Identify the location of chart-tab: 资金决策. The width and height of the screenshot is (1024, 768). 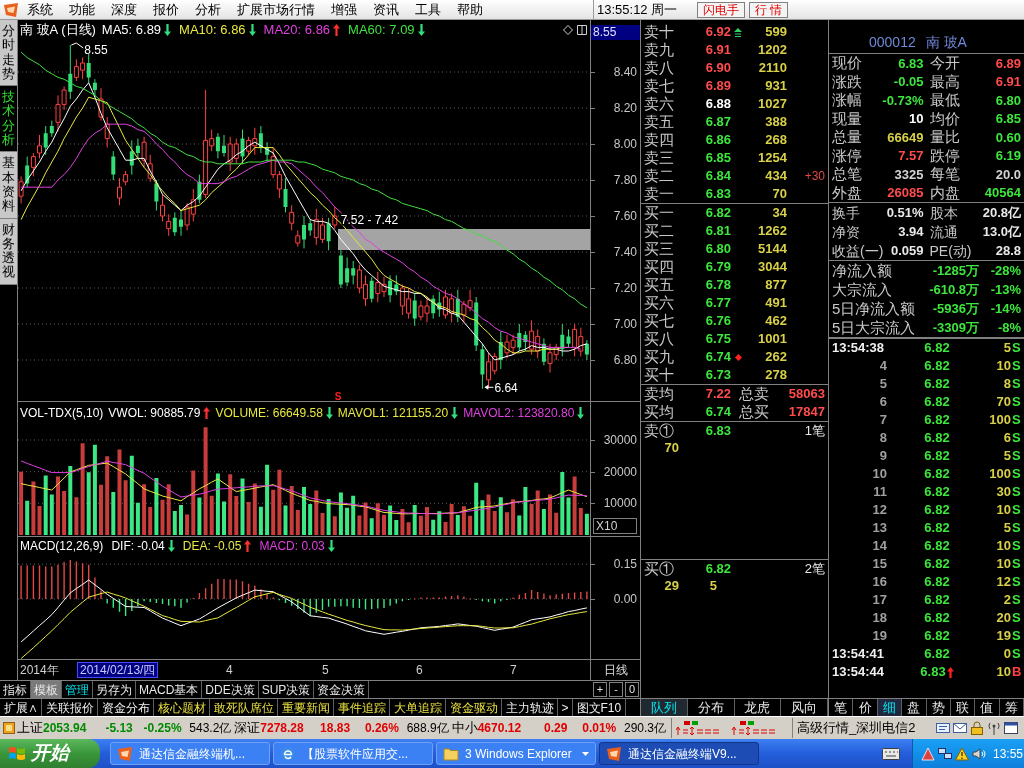
(342, 689).